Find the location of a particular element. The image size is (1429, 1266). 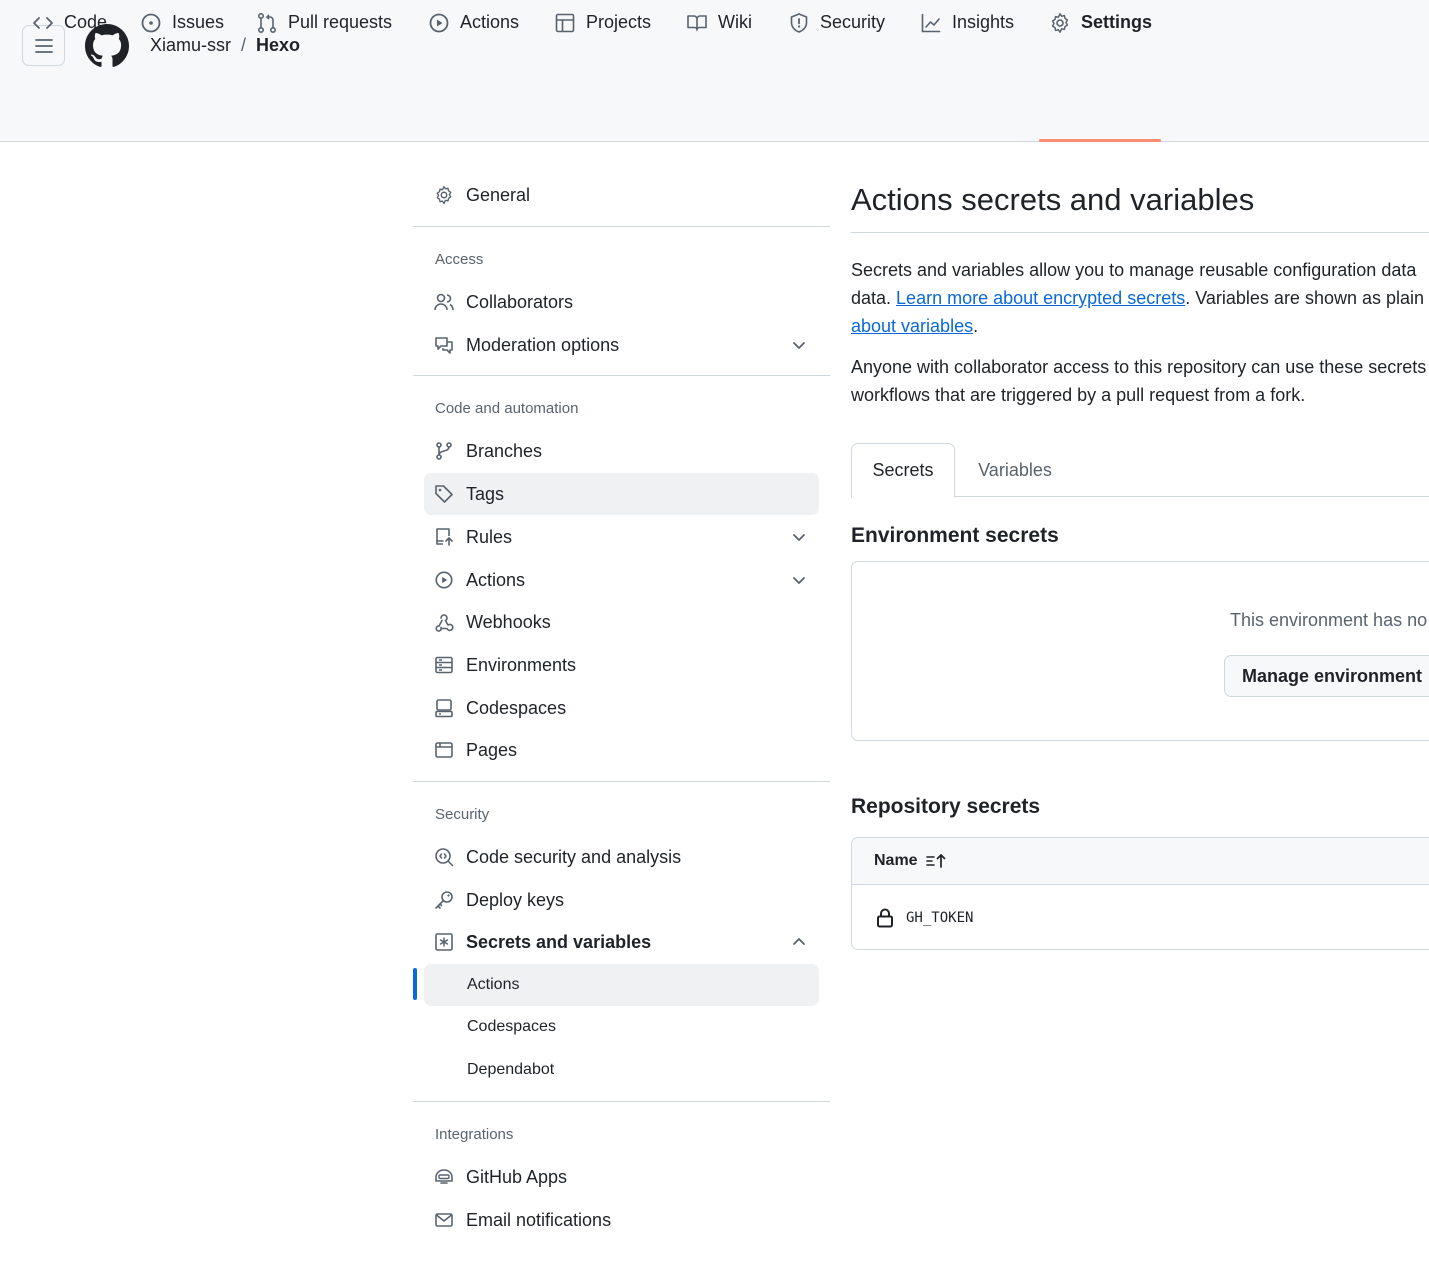

sidebar-item-deploy-keys-label: Deploy keys is located at coordinates (515, 899).